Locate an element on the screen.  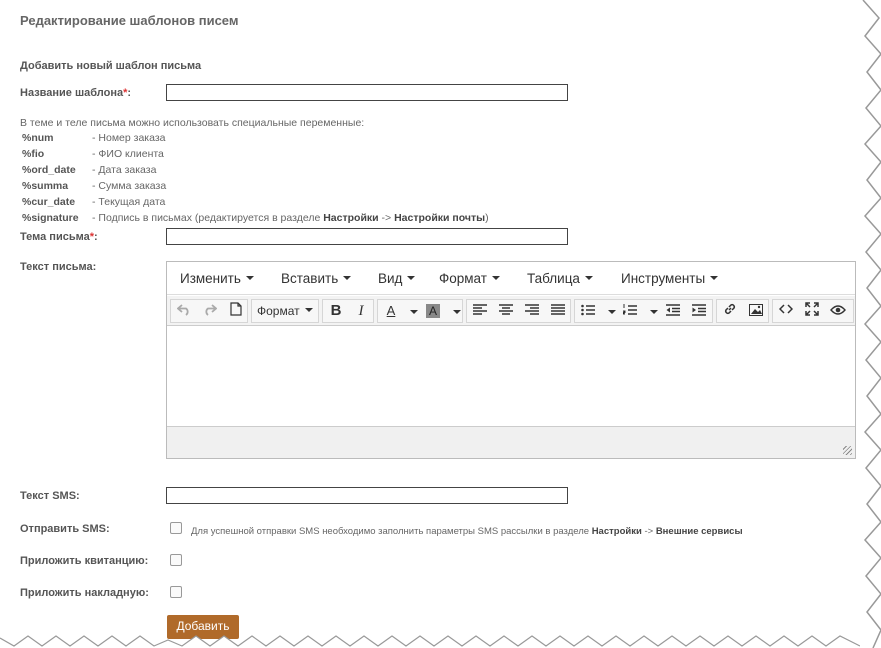
attach-receipt-checkbox is located at coordinates (176, 560).